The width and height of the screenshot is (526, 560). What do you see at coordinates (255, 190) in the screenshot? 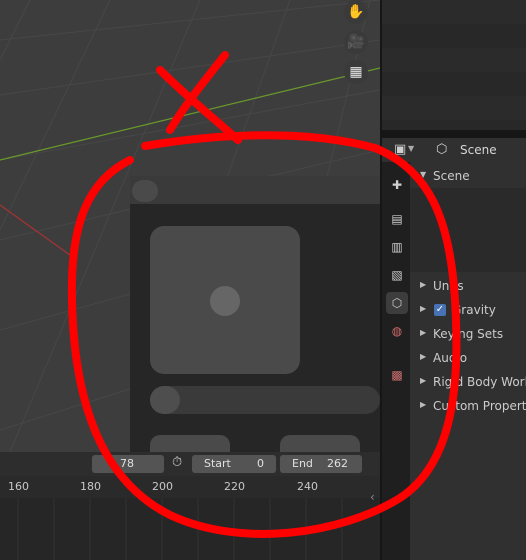
I see `overlay-panel-header` at bounding box center [255, 190].